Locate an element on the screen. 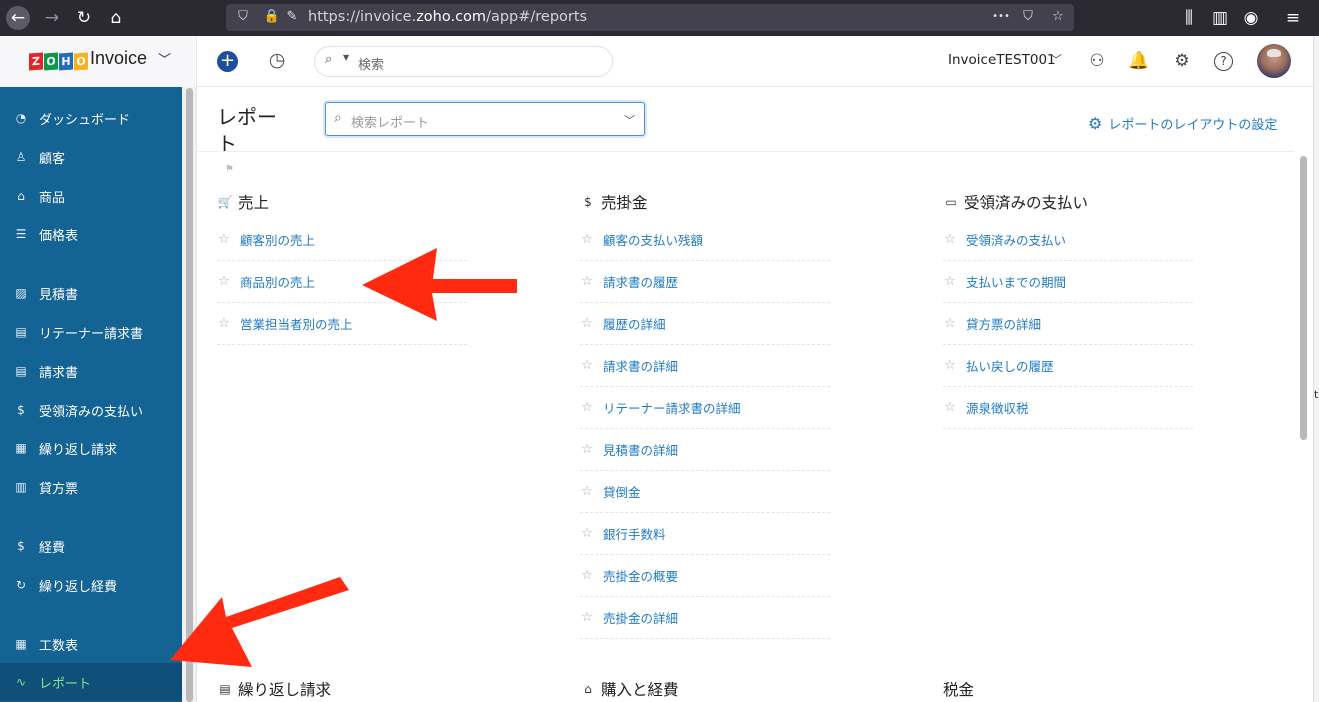  report-link: ☆ 貸倒金 is located at coordinates (705, 492).